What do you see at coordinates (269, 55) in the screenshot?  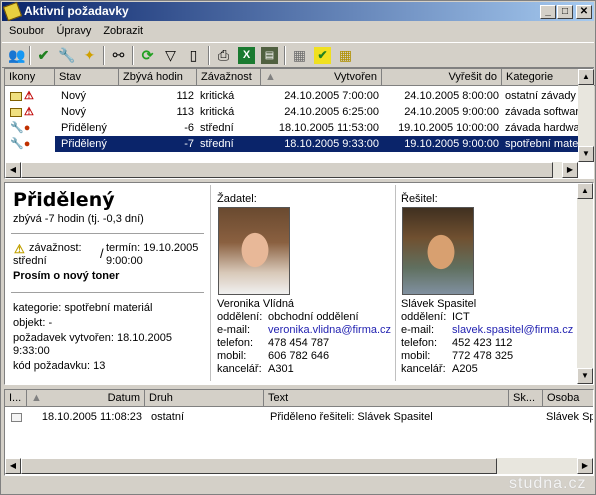 I see `export-icon: ▤` at bounding box center [269, 55].